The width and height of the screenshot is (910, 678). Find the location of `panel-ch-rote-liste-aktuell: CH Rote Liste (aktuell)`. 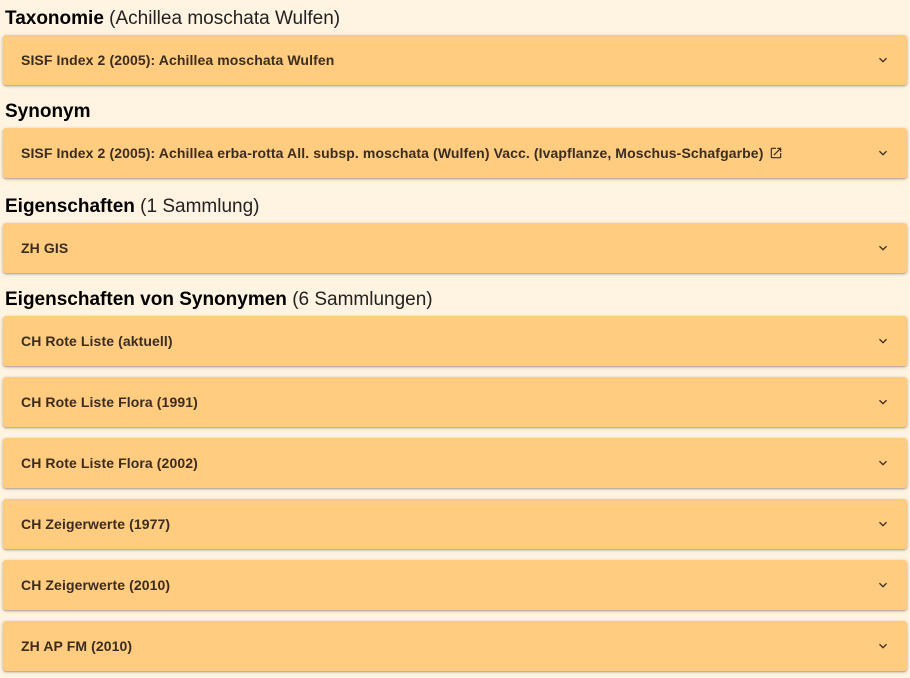

panel-ch-rote-liste-aktuell: CH Rote Liste (aktuell) is located at coordinates (455, 341).